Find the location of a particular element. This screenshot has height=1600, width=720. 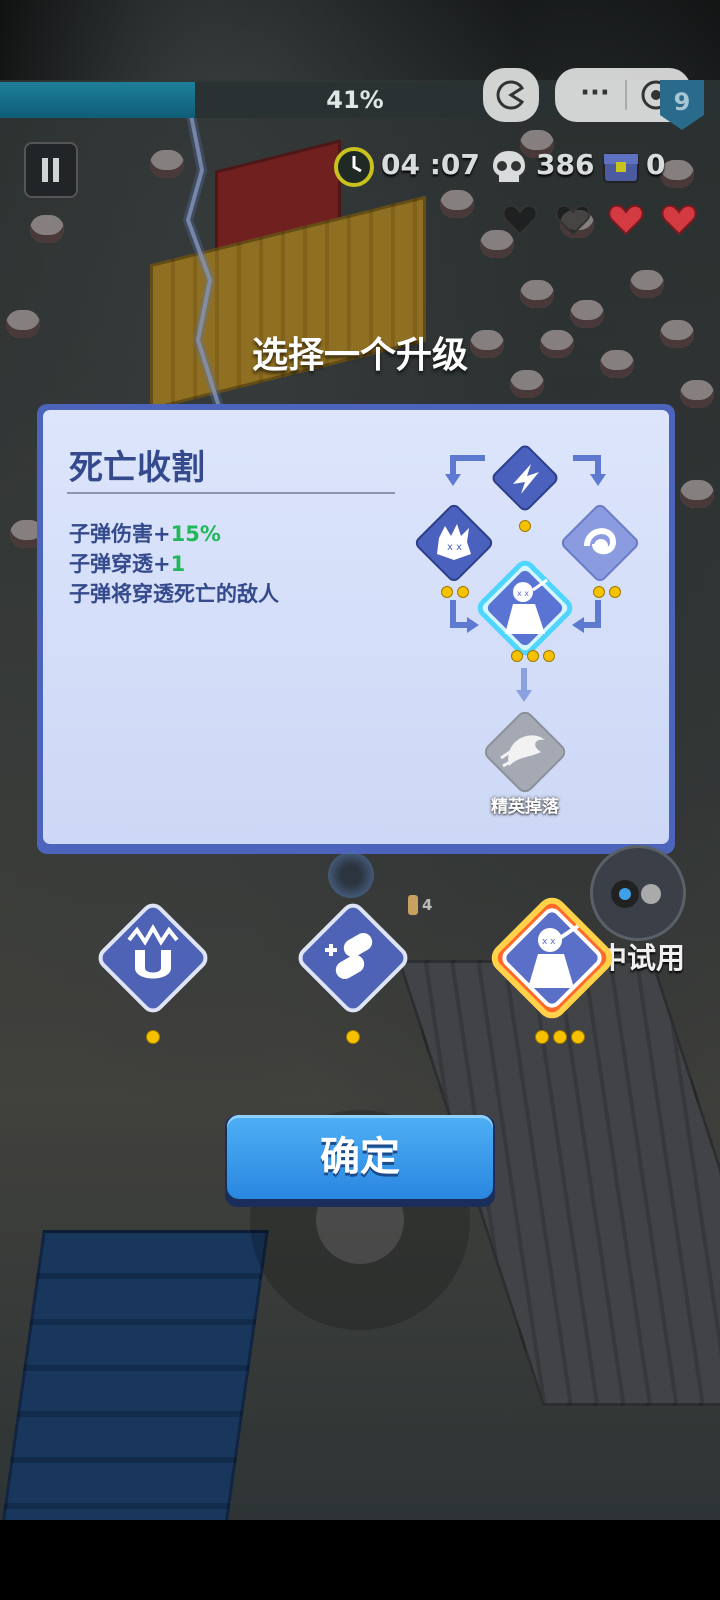

confirm-button: 确定 is located at coordinates (360, 1161).